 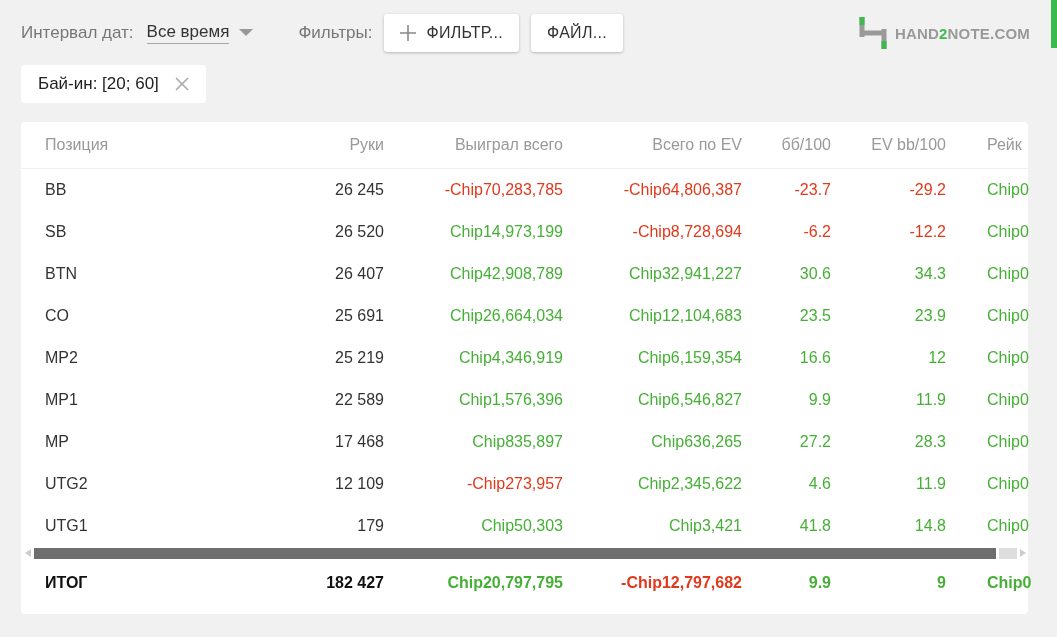 I want to click on table-cell-text: Chip42,908,789, so click(x=506, y=274).